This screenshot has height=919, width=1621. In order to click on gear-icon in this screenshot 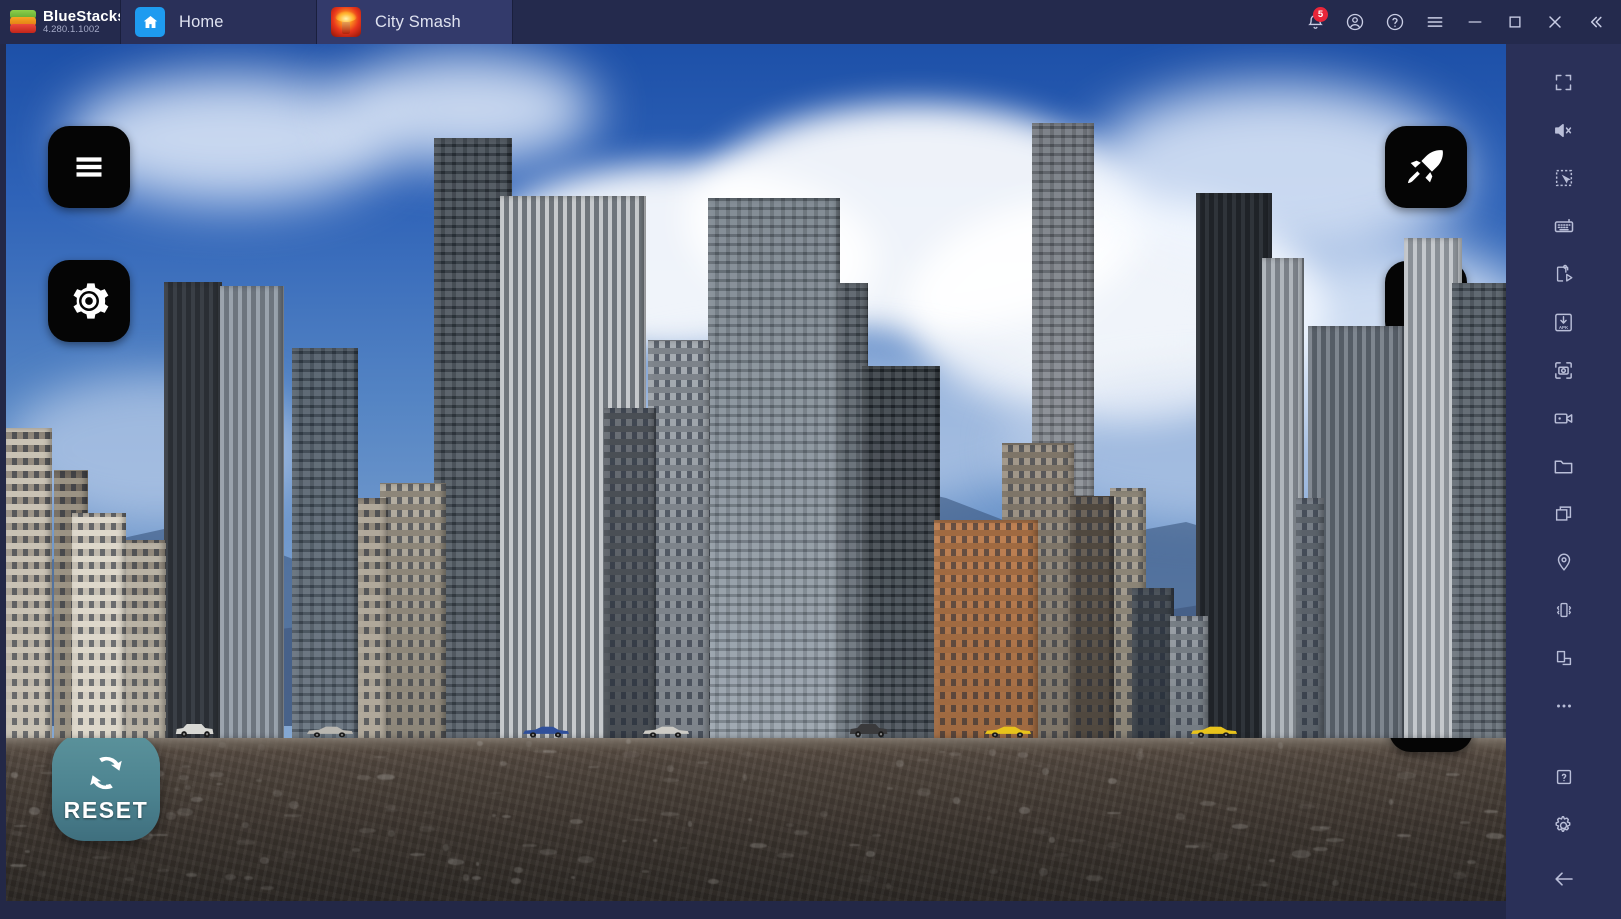, I will do `click(1563, 823)`.